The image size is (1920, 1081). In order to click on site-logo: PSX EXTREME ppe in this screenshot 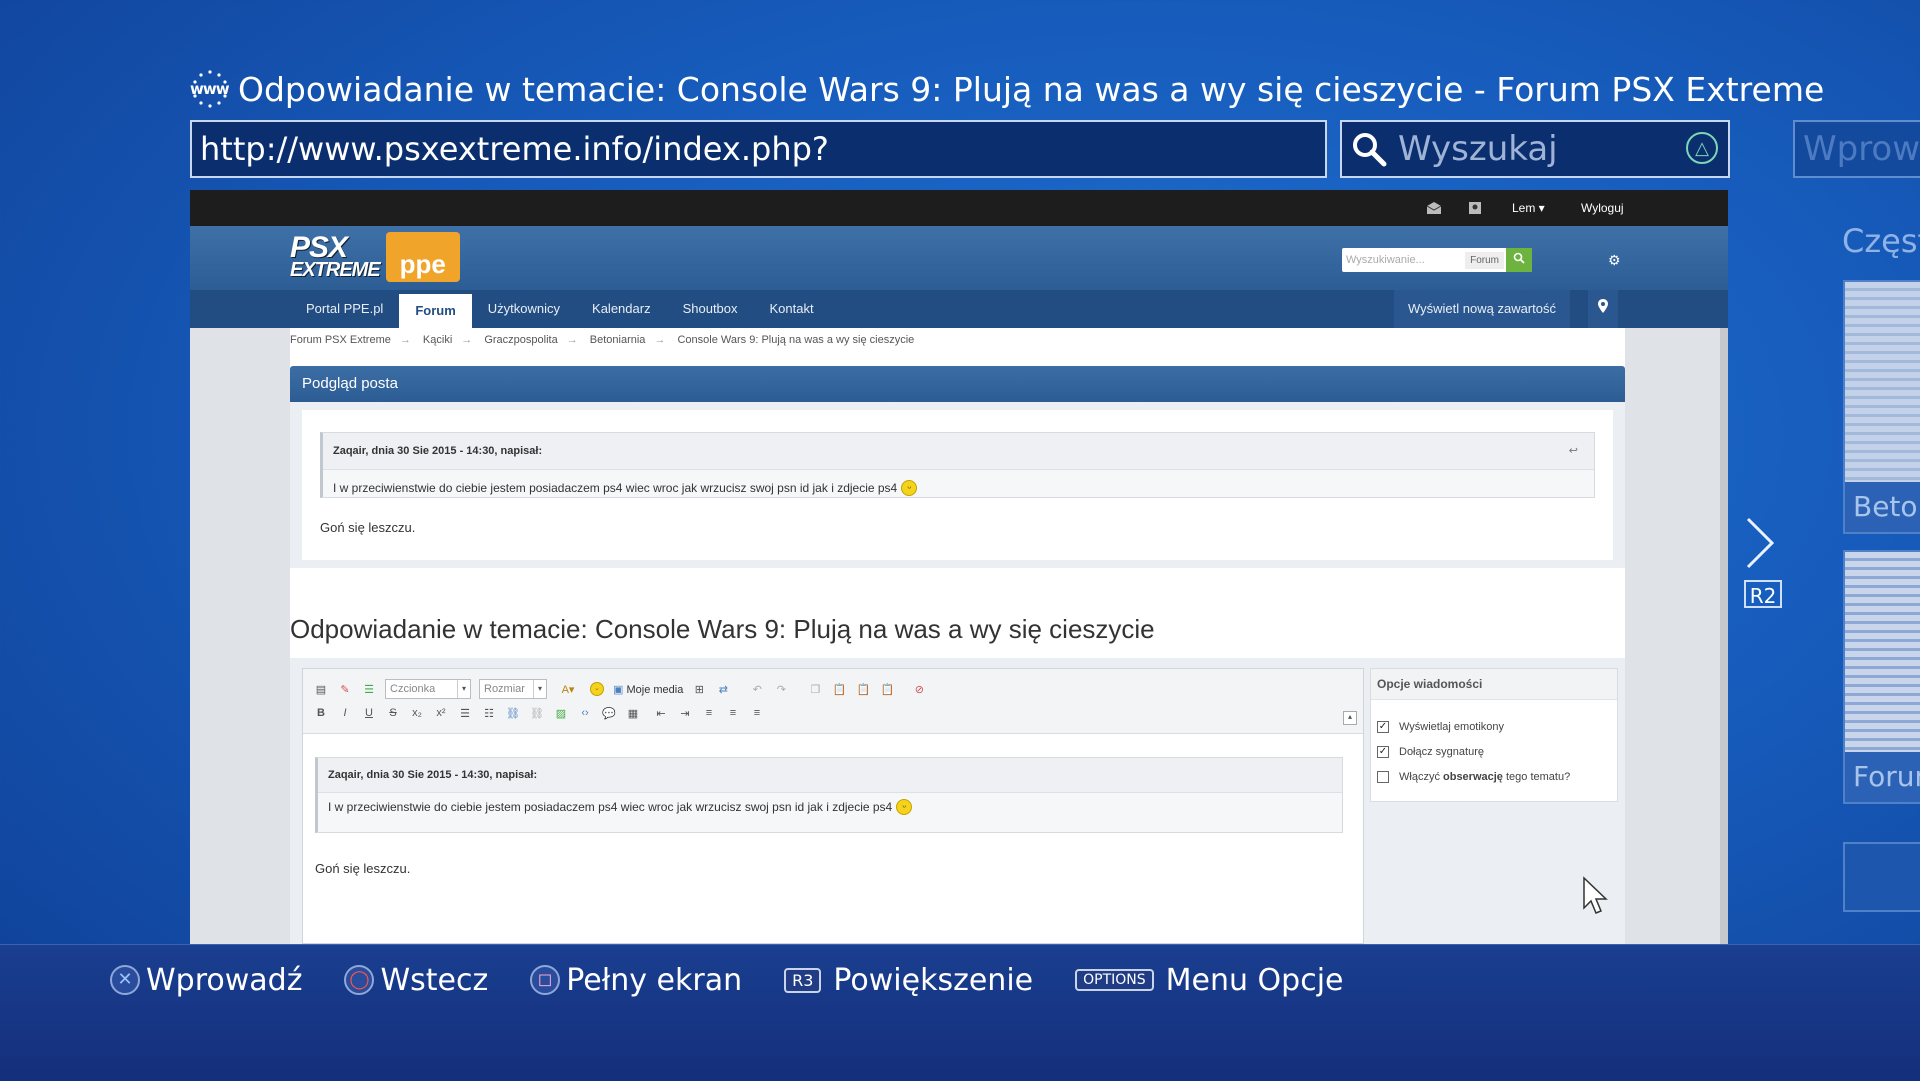, I will do `click(375, 257)`.